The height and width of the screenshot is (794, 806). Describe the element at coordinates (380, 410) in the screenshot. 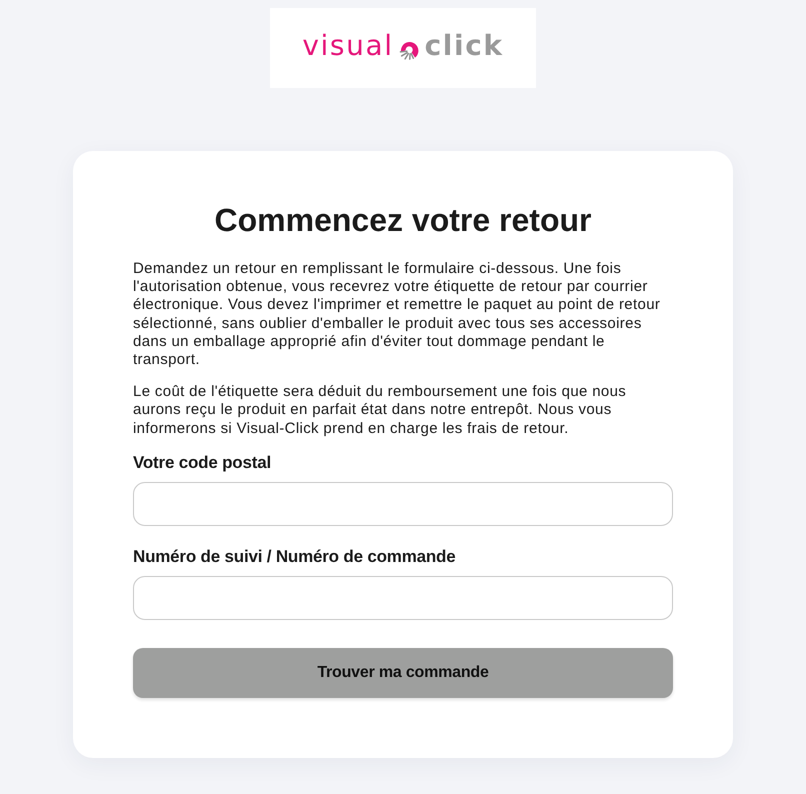

I see `description-paragraph: Le coût de l'étiquette sera déduit du remboursement une fois que nous aurons reçu le produit en parfait état dans notre entrepôt. Nous vous informerons si Visual-Click prend en charge les frais de retour.` at that location.